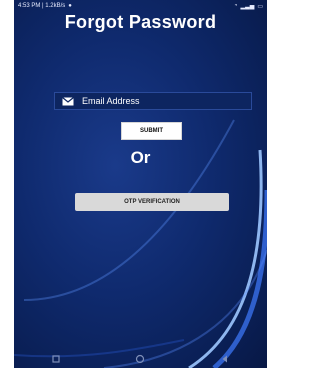 The width and height of the screenshot is (320, 368). What do you see at coordinates (162, 101) in the screenshot?
I see `email-input` at bounding box center [162, 101].